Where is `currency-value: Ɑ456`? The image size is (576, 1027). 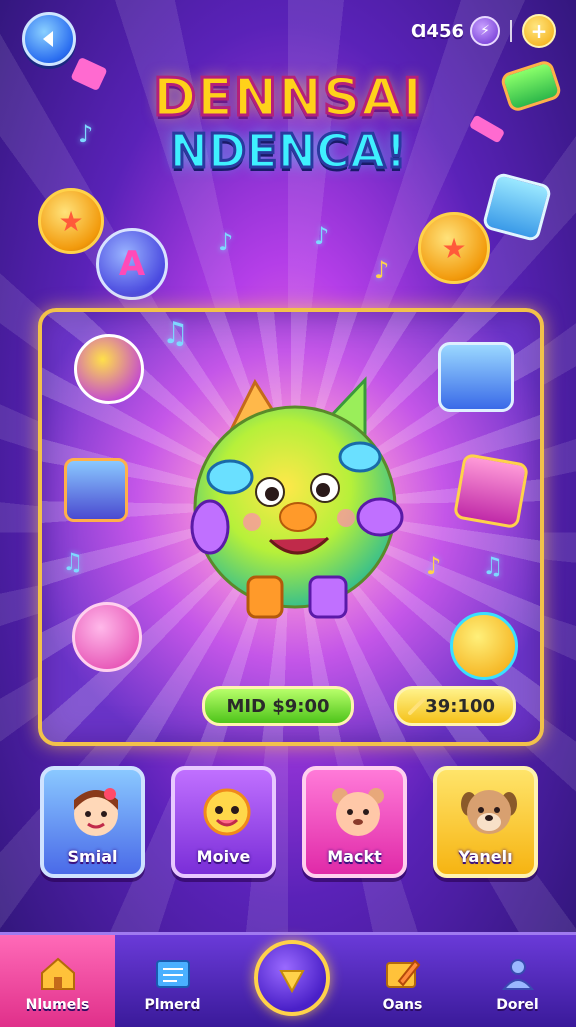
currency-value: Ɑ456 is located at coordinates (437, 31).